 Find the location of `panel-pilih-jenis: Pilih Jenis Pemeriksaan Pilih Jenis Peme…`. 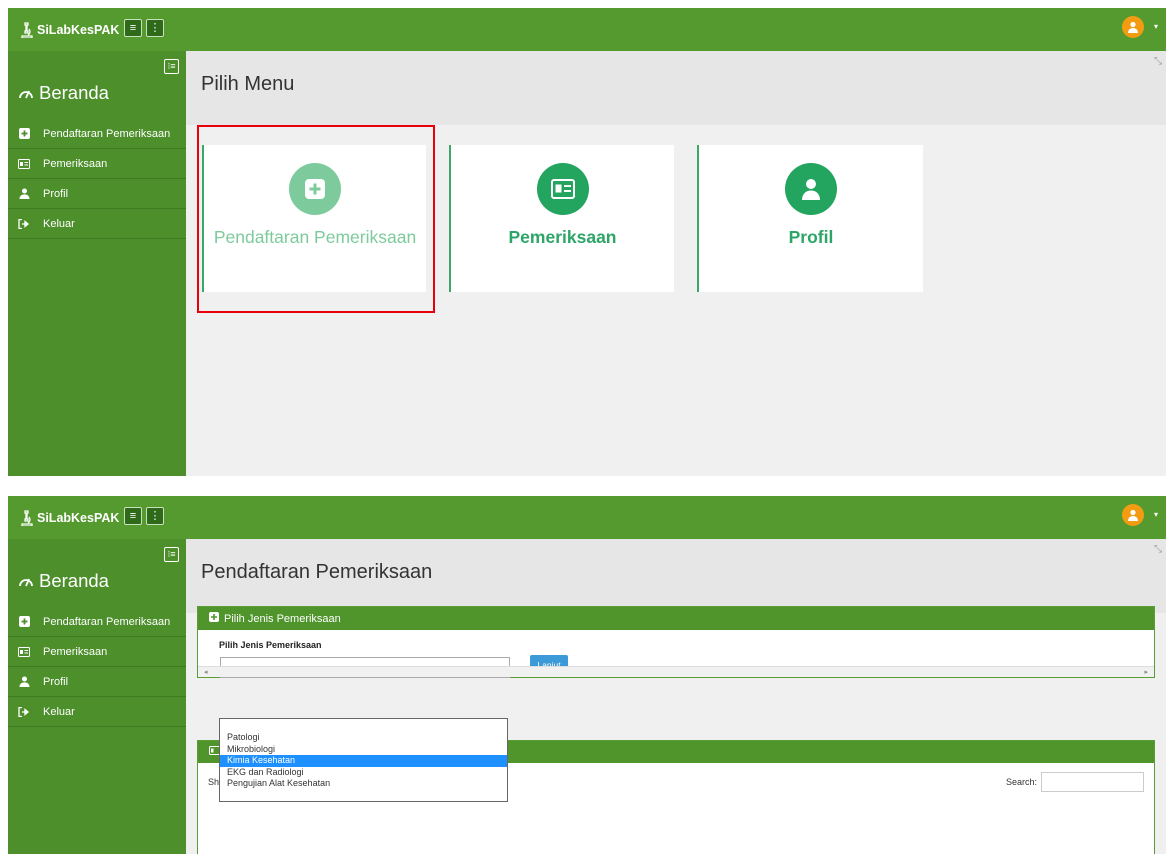

panel-pilih-jenis: Pilih Jenis Pemeriksaan Pilih Jenis Peme… is located at coordinates (676, 642).